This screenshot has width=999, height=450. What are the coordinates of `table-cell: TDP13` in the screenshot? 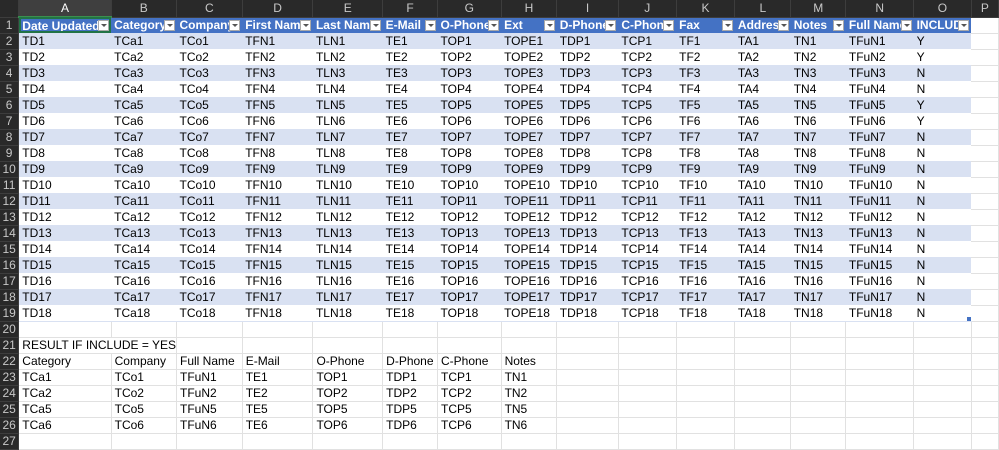 It's located at (587, 233).